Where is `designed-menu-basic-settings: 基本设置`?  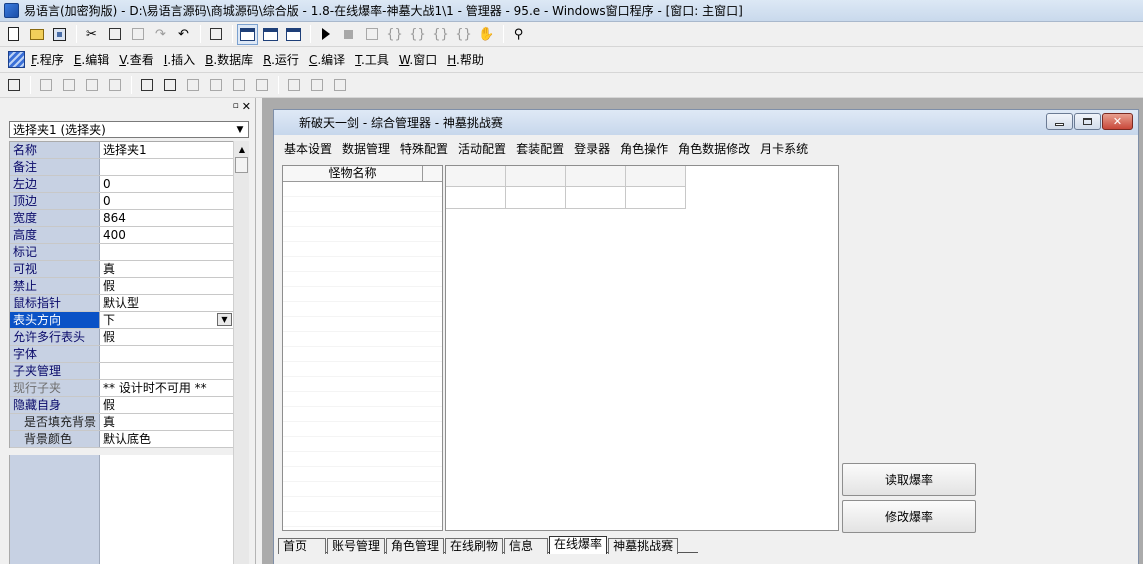 designed-menu-basic-settings: 基本设置 is located at coordinates (308, 148).